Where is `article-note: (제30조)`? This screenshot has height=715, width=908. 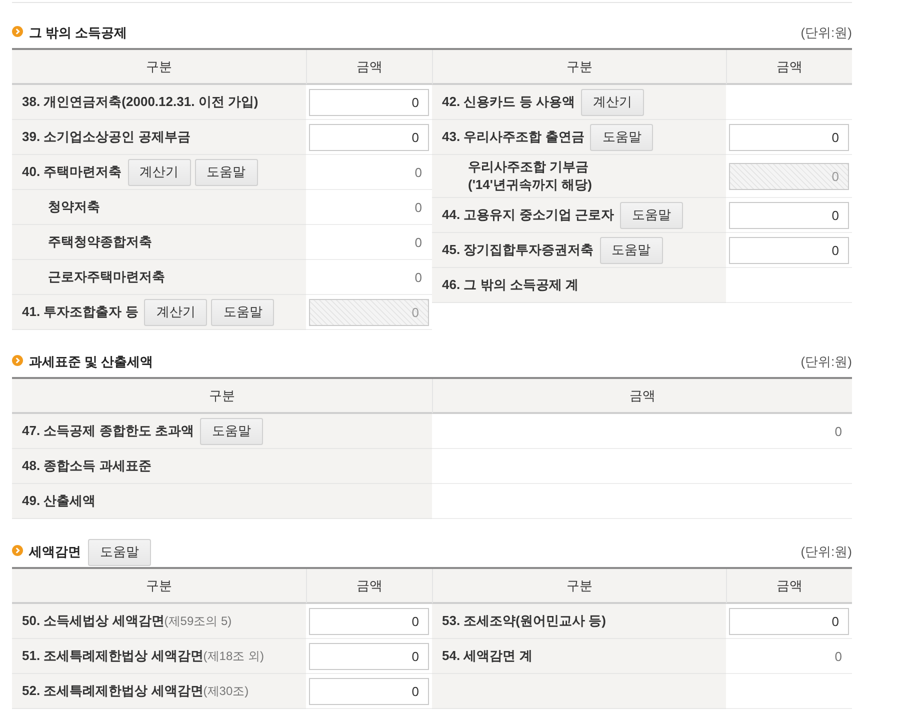
article-note: (제30조) is located at coordinates (226, 691).